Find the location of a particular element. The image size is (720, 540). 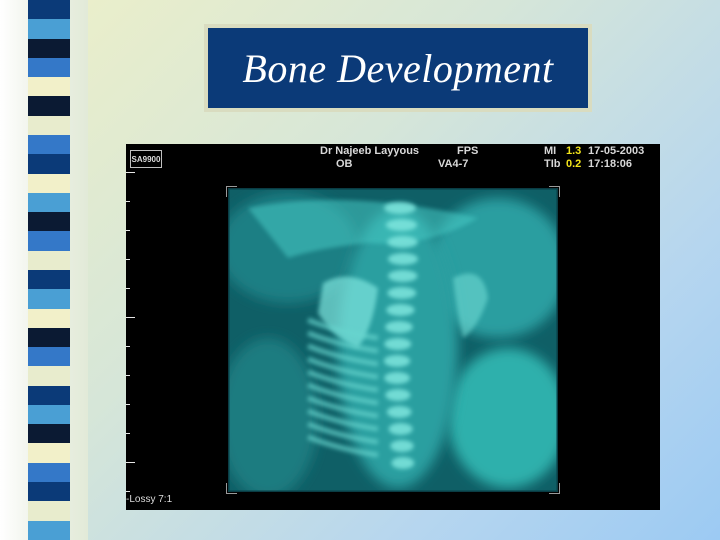

scan-corner-top-right is located at coordinates (554, 191).